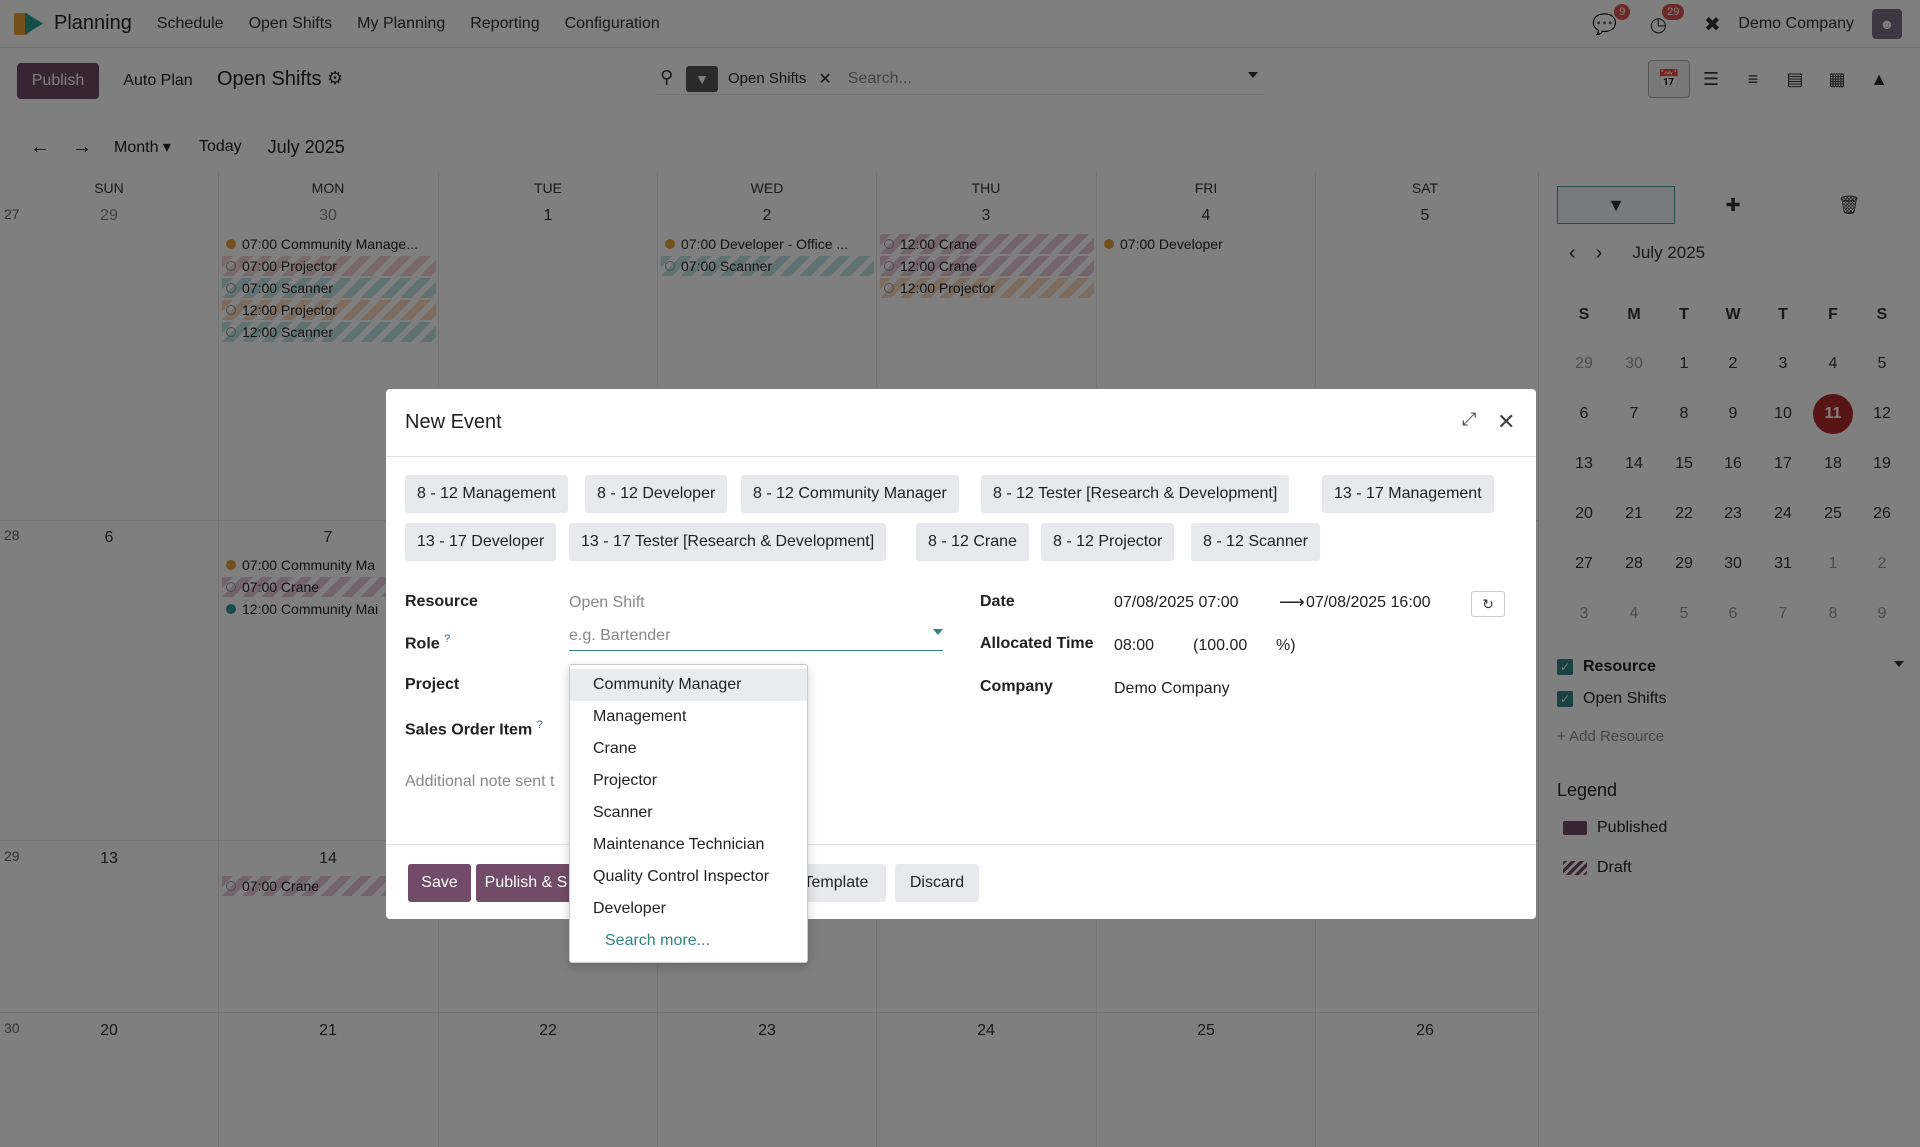 The image size is (1920, 1147). I want to click on arrow-right-icon: ⟶, so click(1292, 602).